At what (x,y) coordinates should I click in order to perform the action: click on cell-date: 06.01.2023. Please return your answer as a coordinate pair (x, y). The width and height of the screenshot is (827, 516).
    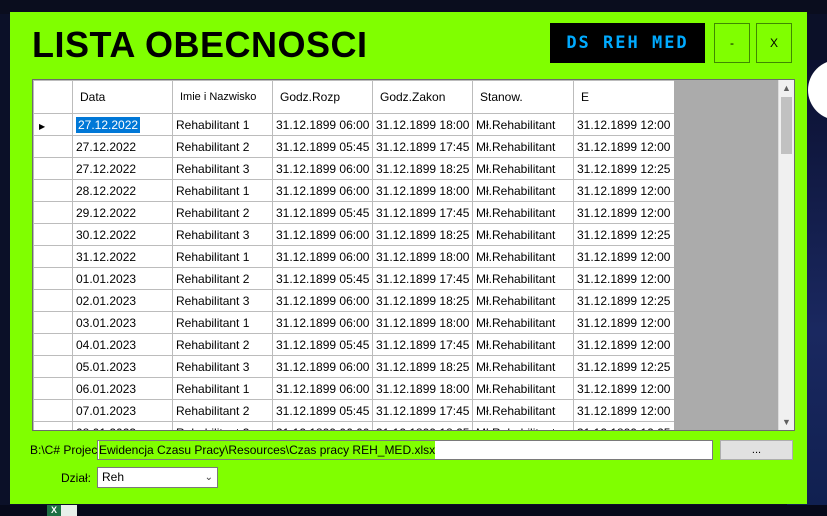
    Looking at the image, I should click on (122, 388).